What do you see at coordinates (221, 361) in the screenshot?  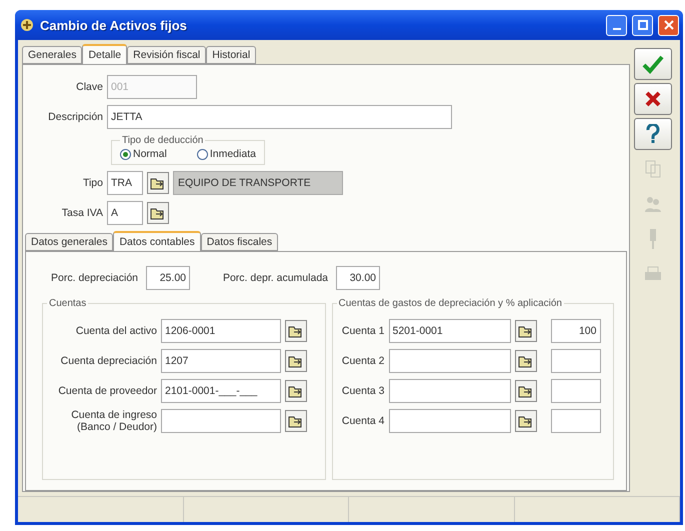 I see `input-field: 1207` at bounding box center [221, 361].